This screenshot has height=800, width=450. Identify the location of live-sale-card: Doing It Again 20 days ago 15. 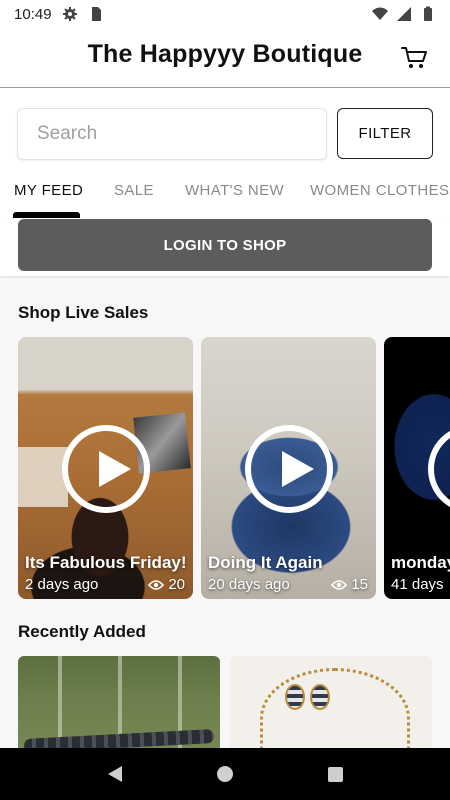
(288, 468).